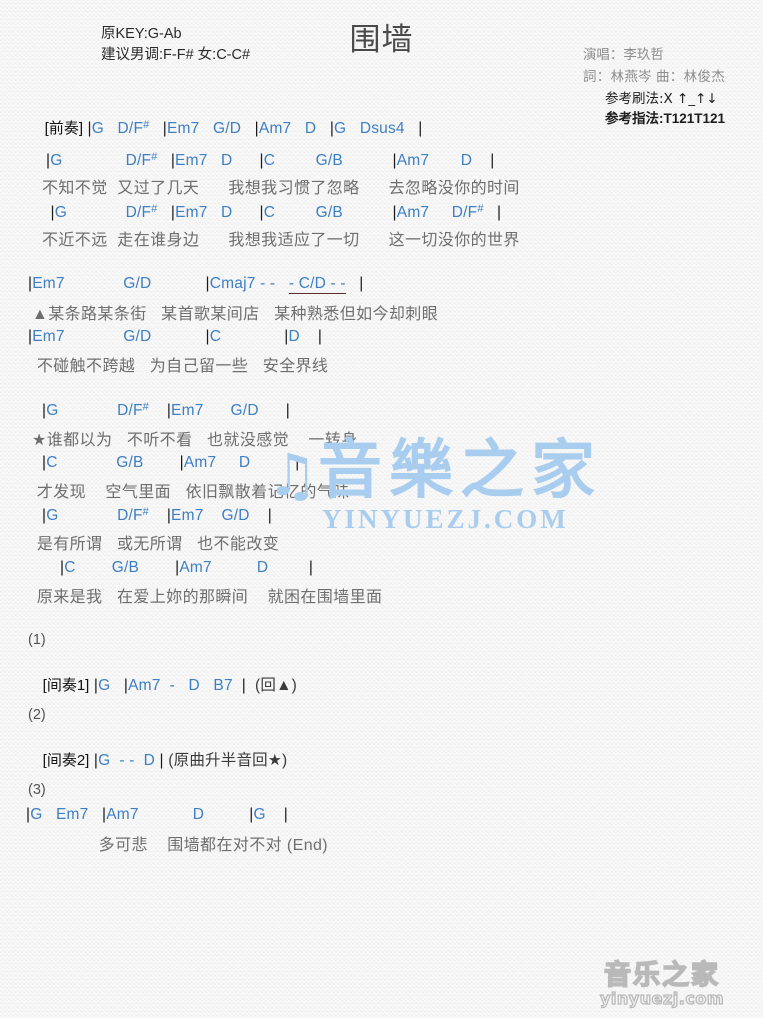  Describe the element at coordinates (460, 471) in the screenshot. I see `watermark-cjk: 音樂之家` at that location.